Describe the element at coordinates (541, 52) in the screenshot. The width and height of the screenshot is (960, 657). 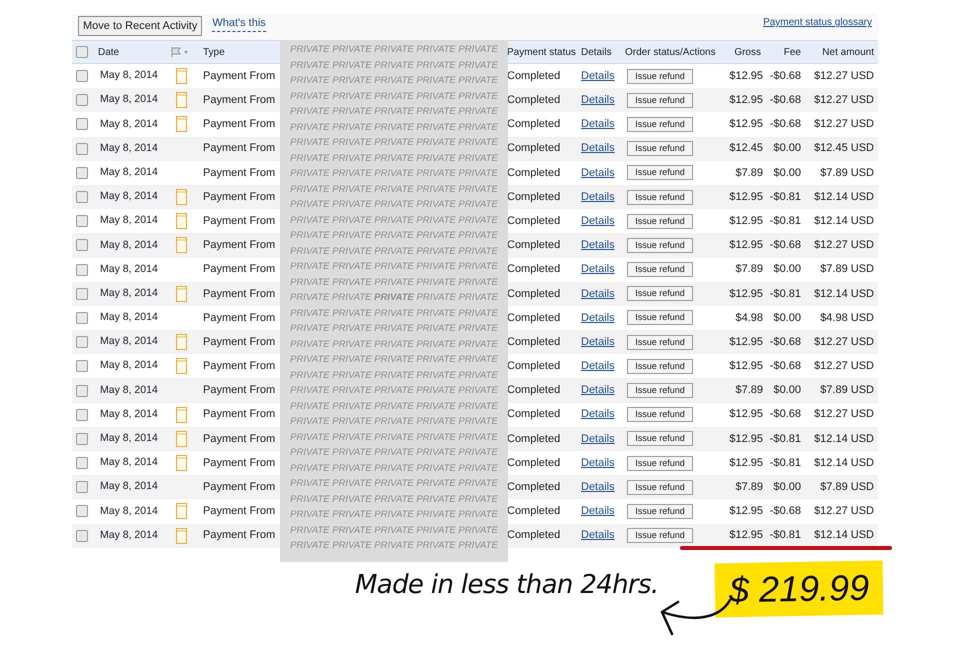
I see `column-header: Payment status` at that location.